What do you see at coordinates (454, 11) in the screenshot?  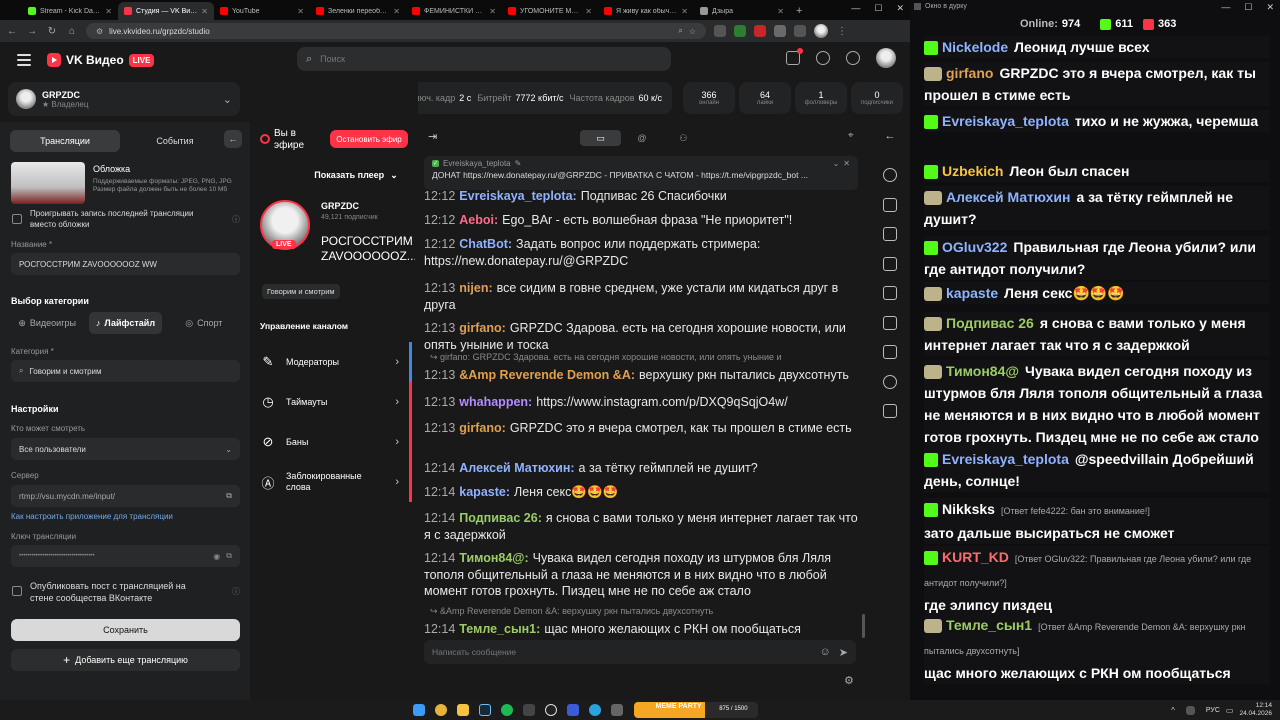 I see `browser-tab: ФЕМИНИСТКИ БОРЩ…✕` at bounding box center [454, 11].